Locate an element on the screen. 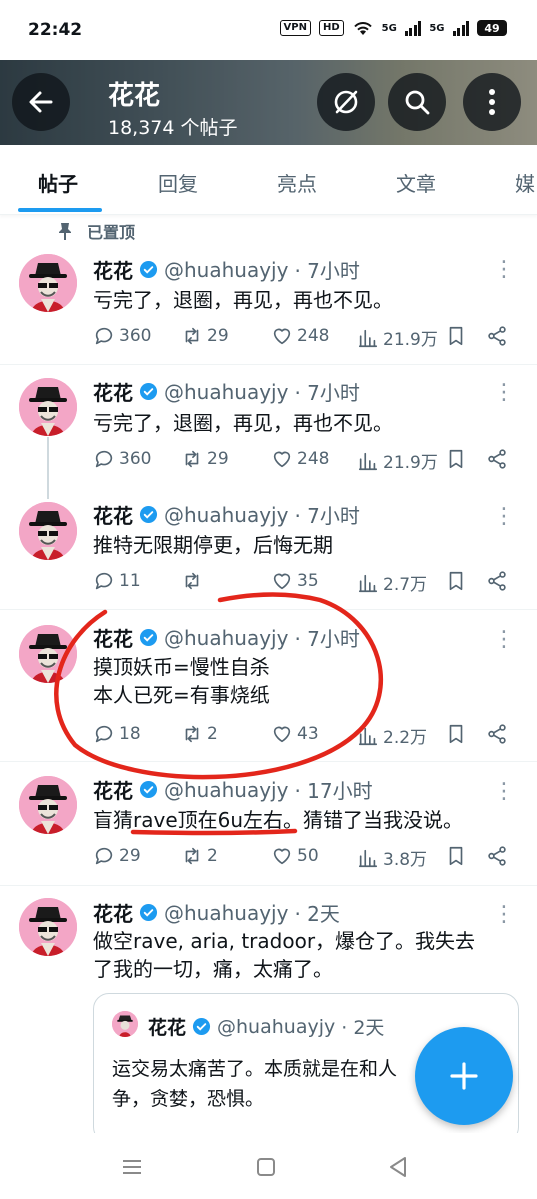 The width and height of the screenshot is (537, 1199). repost-button is located at coordinates (194, 581).